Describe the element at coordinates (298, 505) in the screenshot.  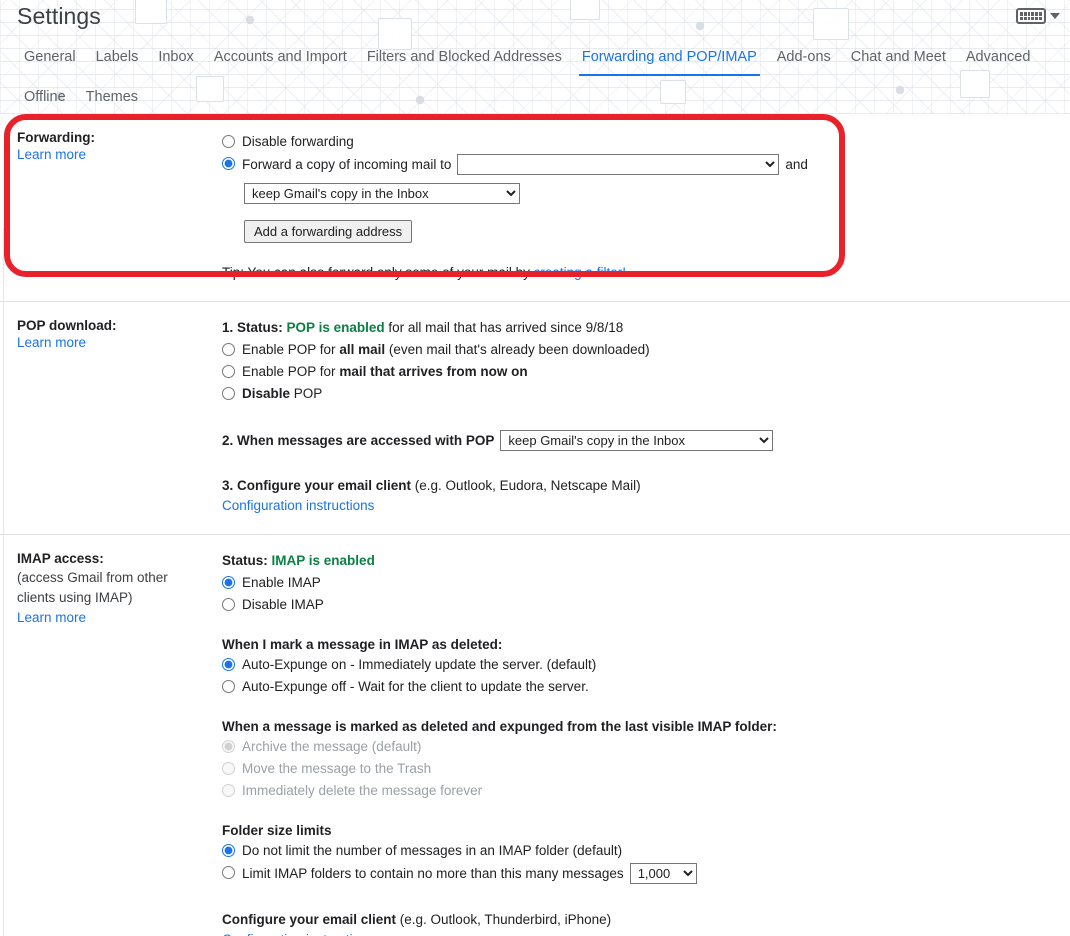
I see `pop-configuration-instructions-link: Configuration instructions` at that location.